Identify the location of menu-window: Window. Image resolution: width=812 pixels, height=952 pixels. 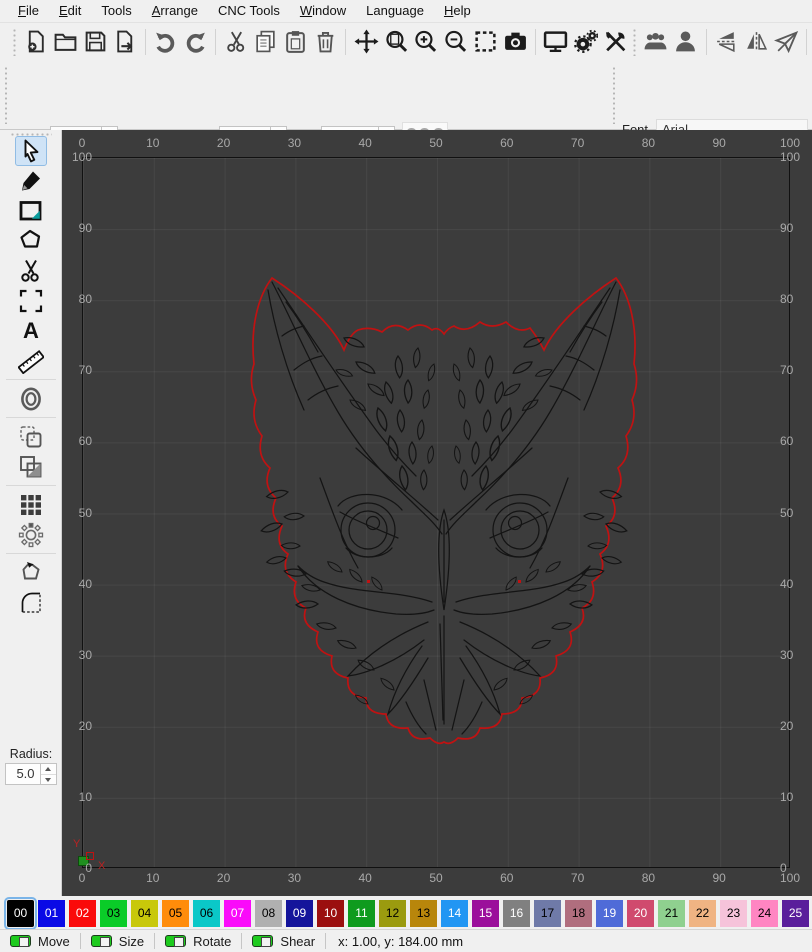
(323, 11).